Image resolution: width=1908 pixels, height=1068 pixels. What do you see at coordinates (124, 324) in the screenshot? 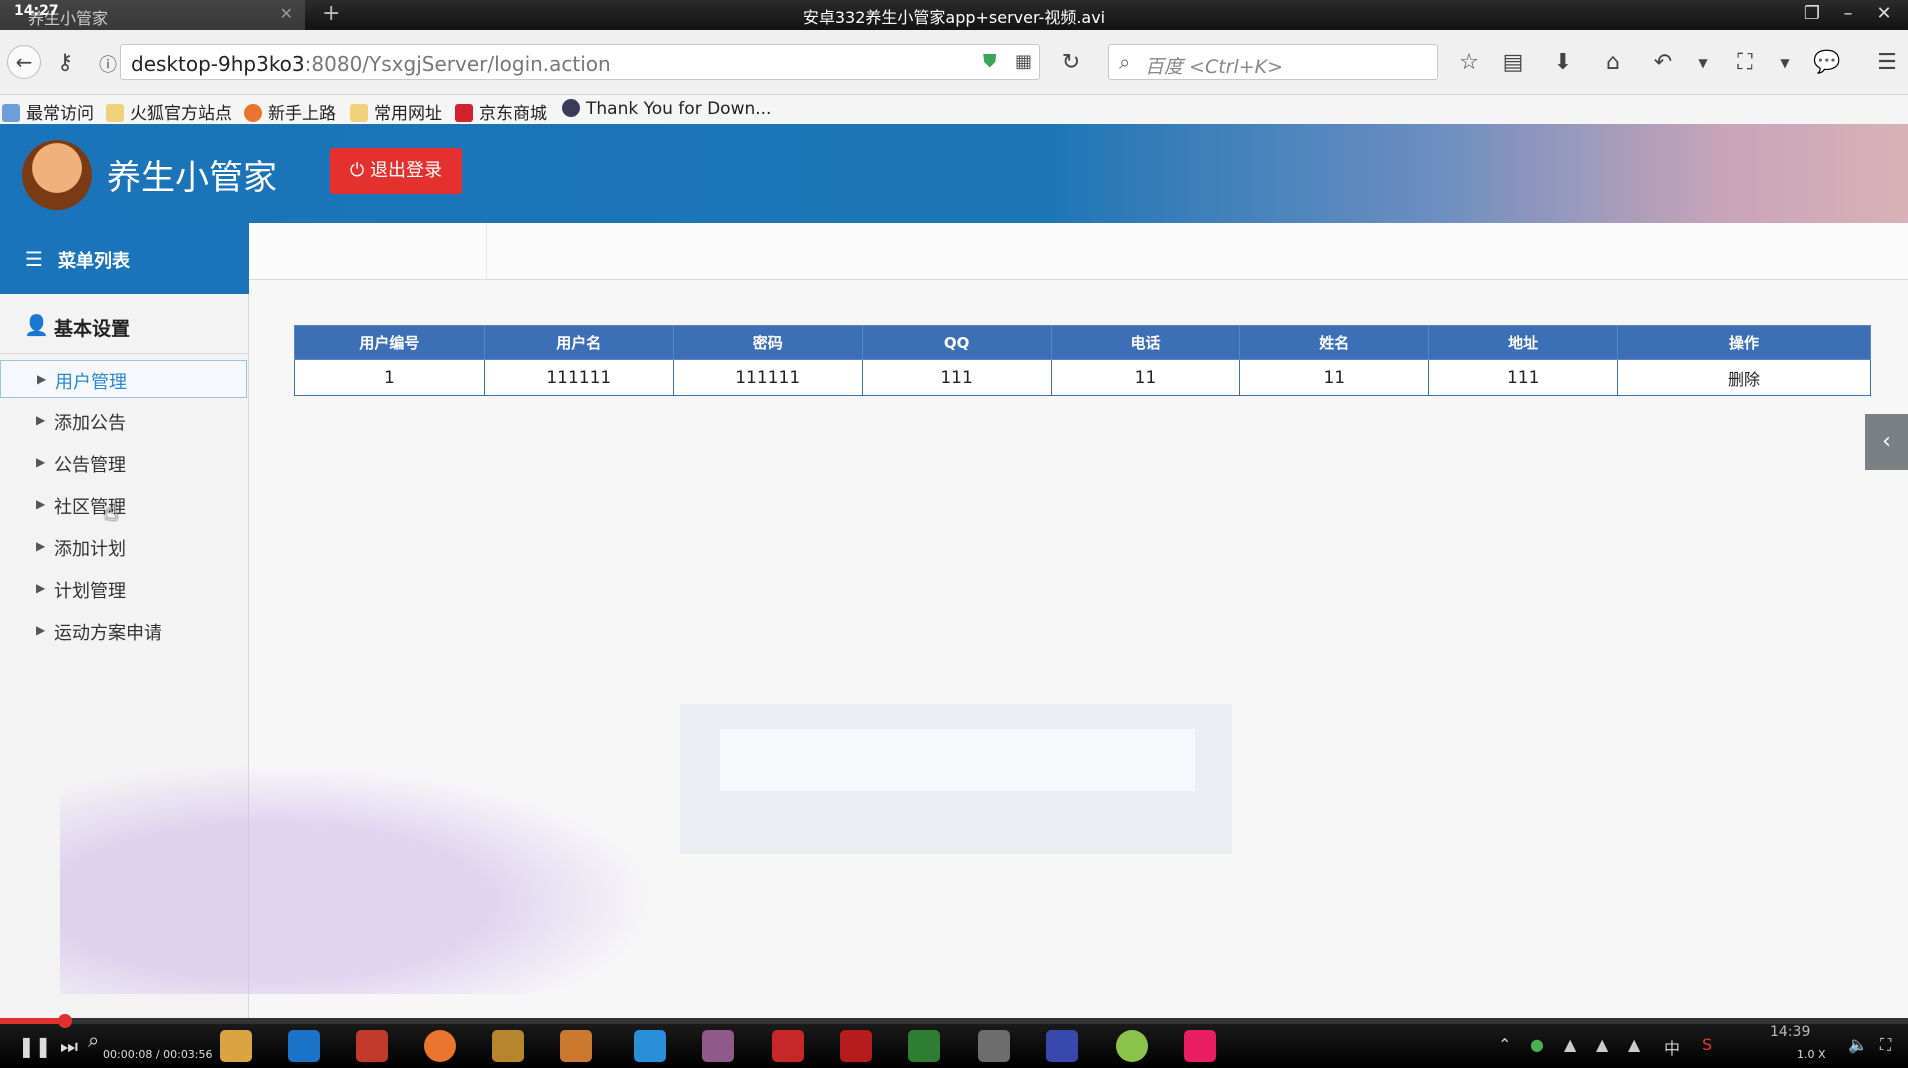
I see `menu-group-basic-settings: 👤 基本设置` at bounding box center [124, 324].